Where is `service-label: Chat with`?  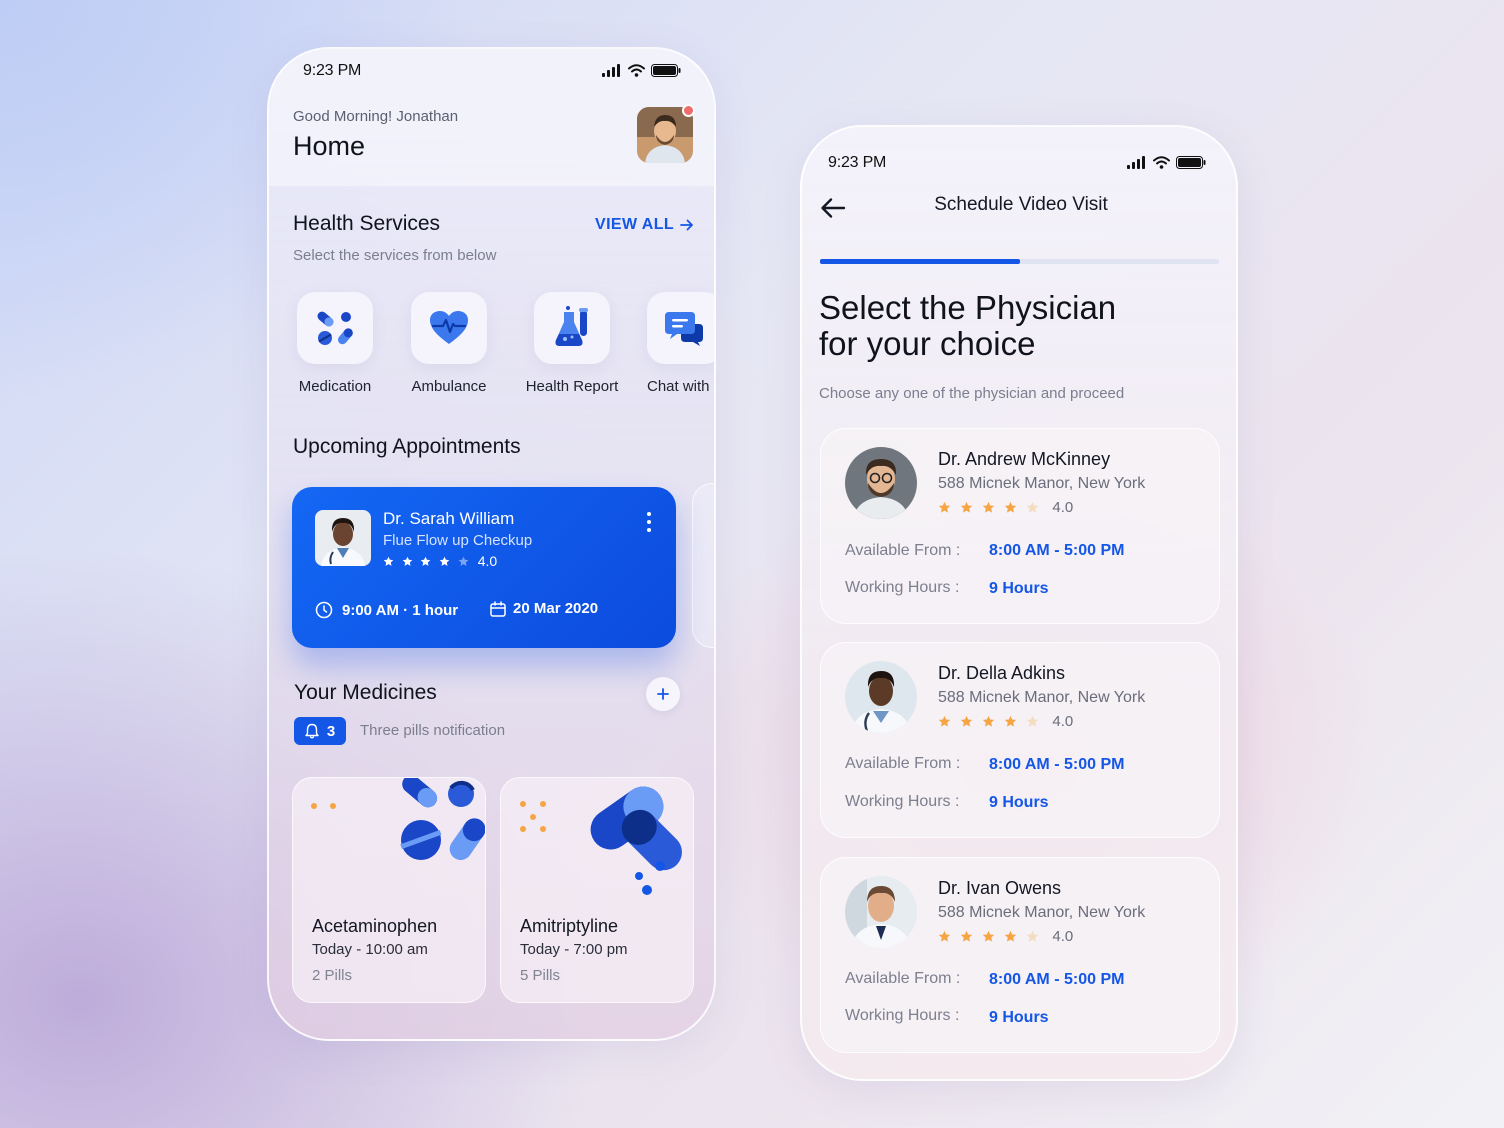
service-label: Chat with is located at coordinates (678, 386).